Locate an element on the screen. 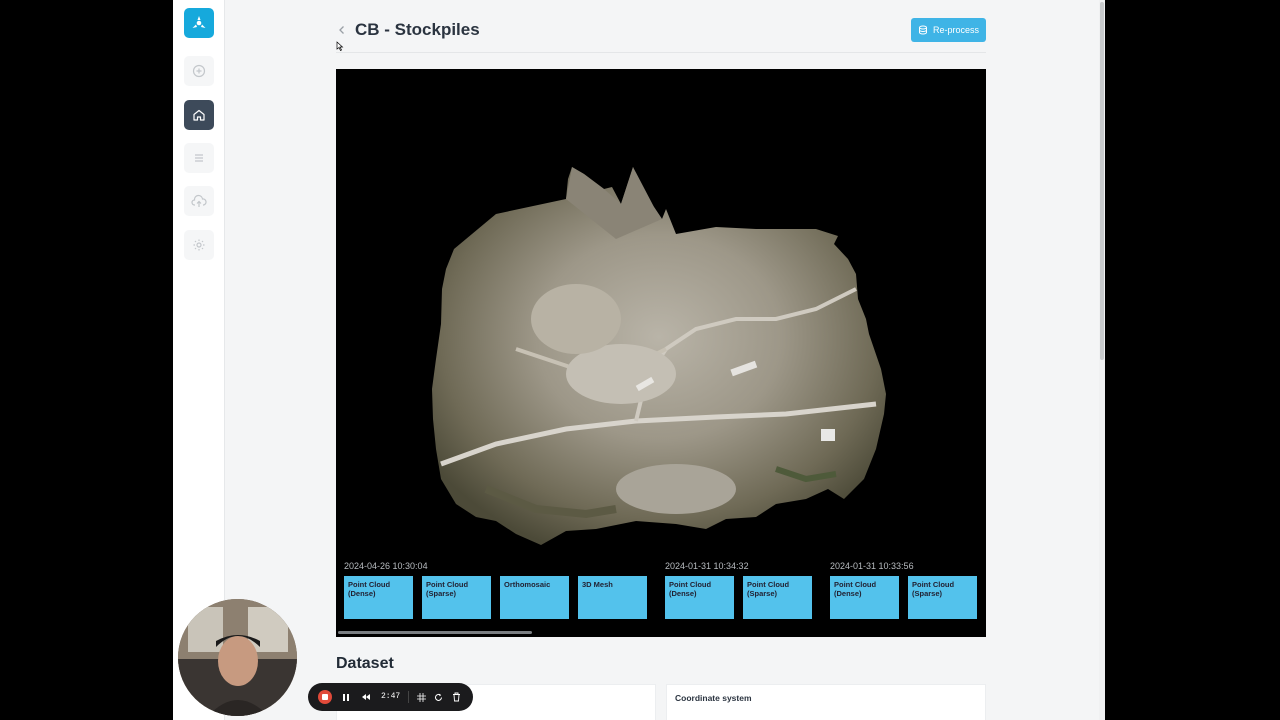 This screenshot has width=1280, height=720. grid-icon is located at coordinates (421, 697).